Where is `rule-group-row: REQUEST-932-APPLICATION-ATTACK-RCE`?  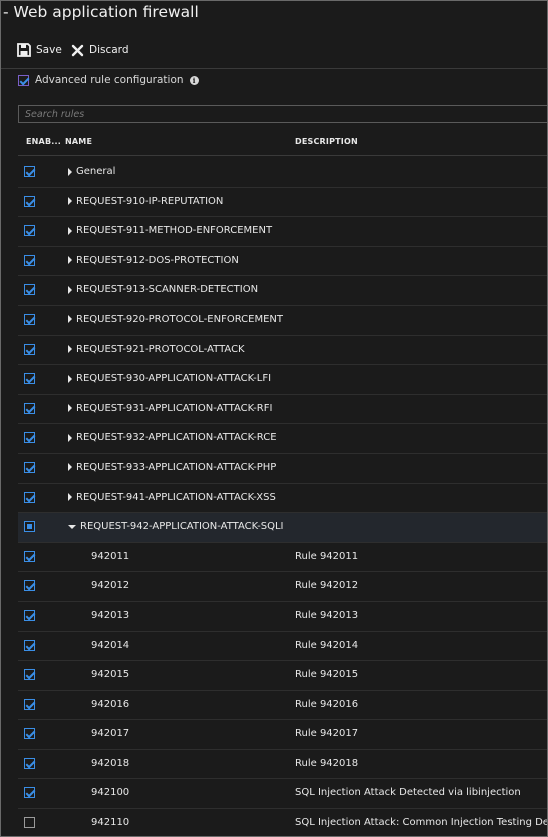
rule-group-row: REQUEST-932-APPLICATION-ATTACK-RCE is located at coordinates (282, 439).